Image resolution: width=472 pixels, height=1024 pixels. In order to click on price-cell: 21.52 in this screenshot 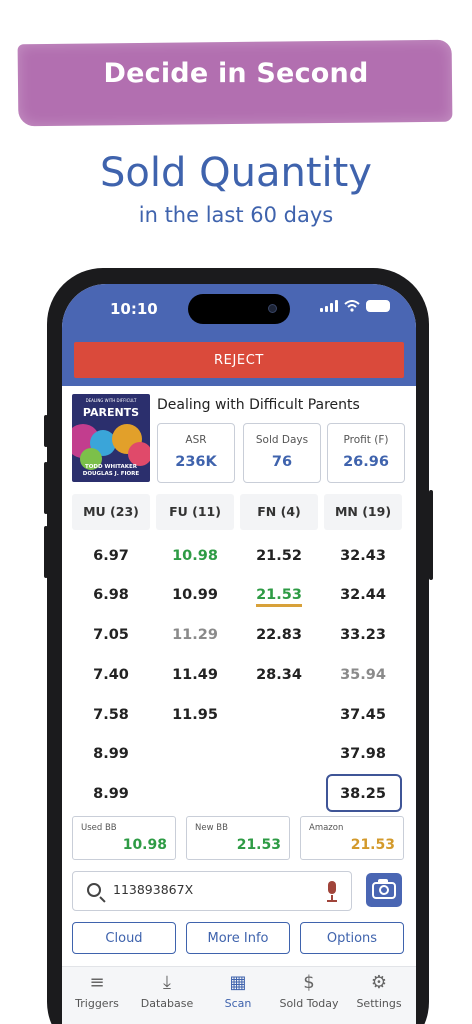, I will do `click(279, 556)`.